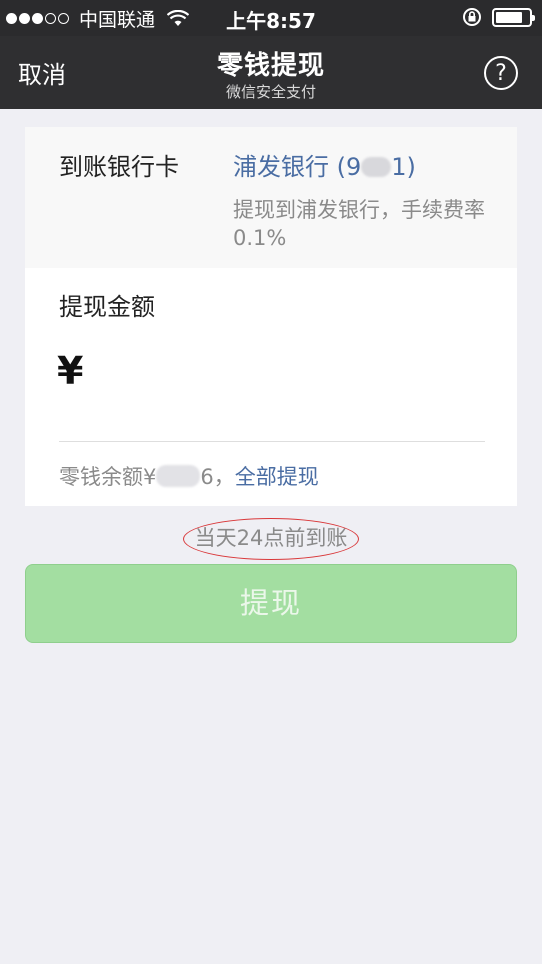 This screenshot has height=964, width=542. Describe the element at coordinates (107, 307) in the screenshot. I see `amount-label: 提现金额` at that location.